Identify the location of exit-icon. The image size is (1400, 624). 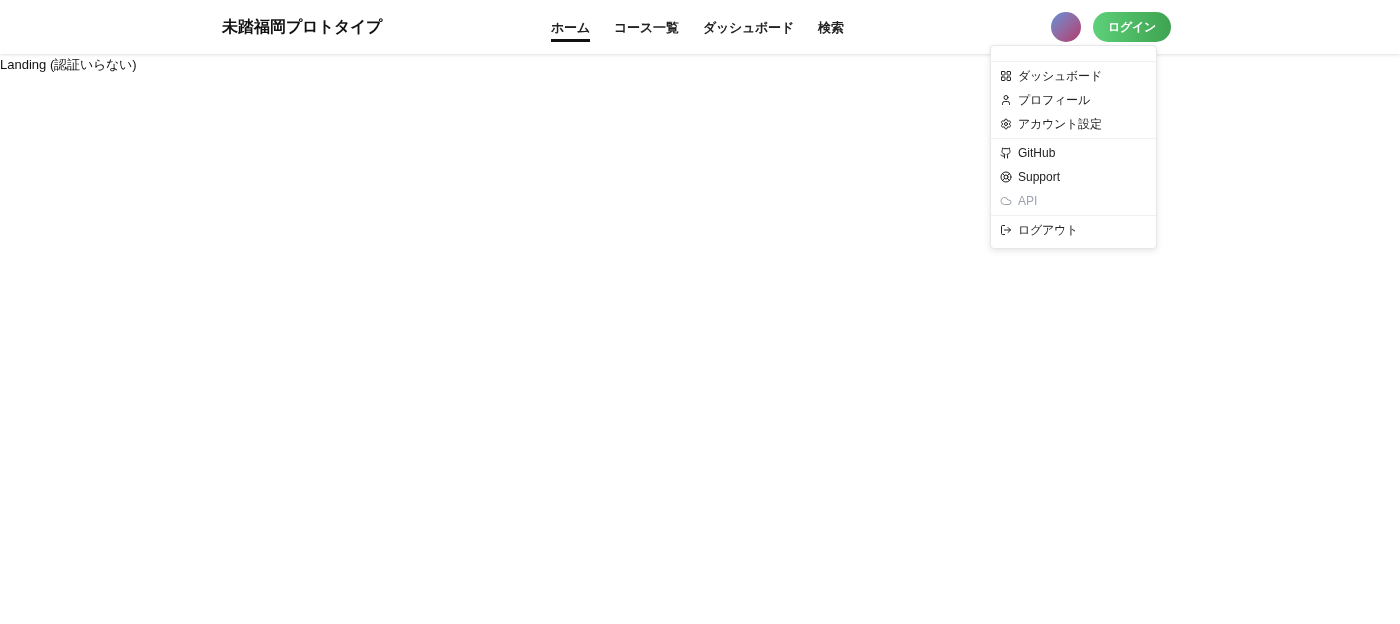
(1006, 230).